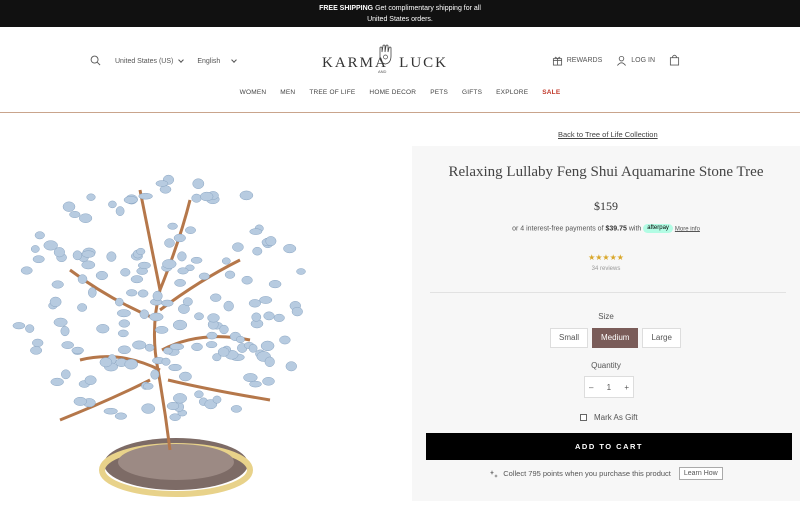 The height and width of the screenshot is (511, 800). What do you see at coordinates (606, 269) in the screenshot?
I see `review-count: 34 reviews` at bounding box center [606, 269].